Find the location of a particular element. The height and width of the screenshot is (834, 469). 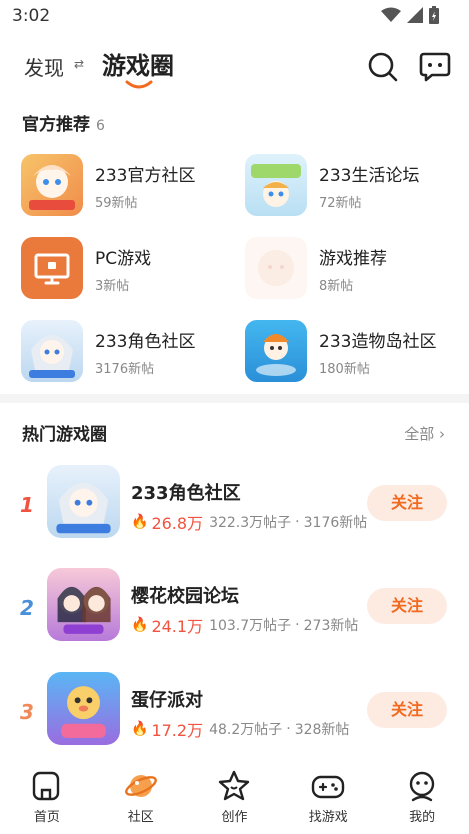

hot-name: 蛋仔派对 is located at coordinates (167, 700).